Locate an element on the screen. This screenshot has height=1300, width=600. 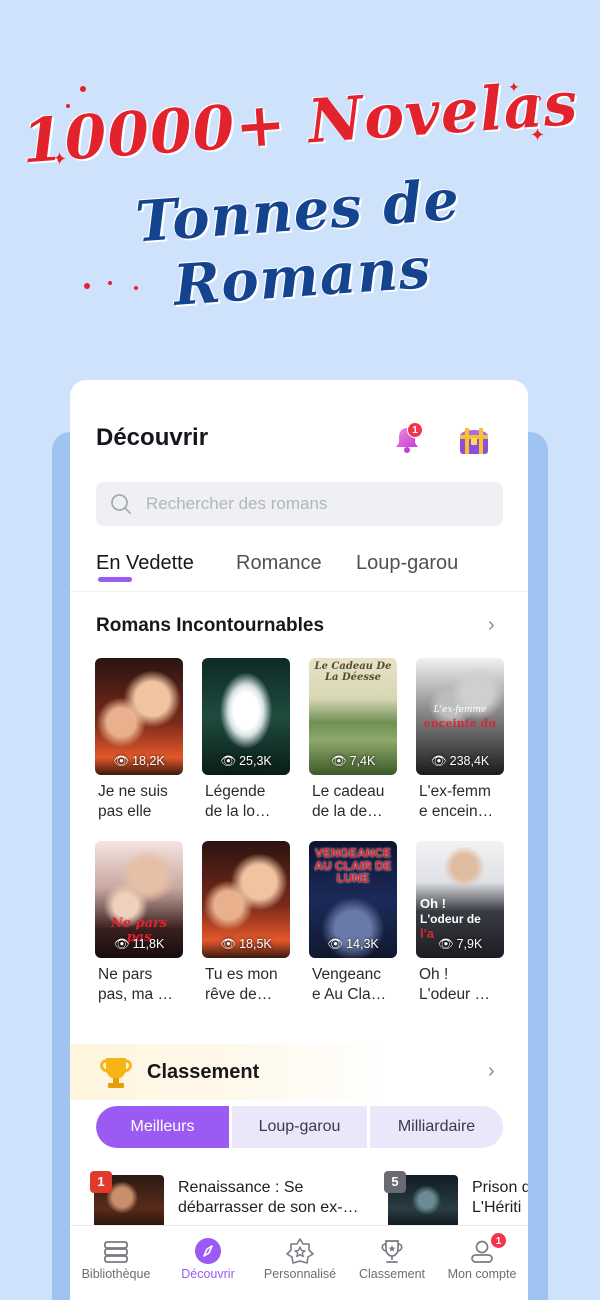
promo-subheadline: Tonnes de Romans is located at coordinates (297, 242).